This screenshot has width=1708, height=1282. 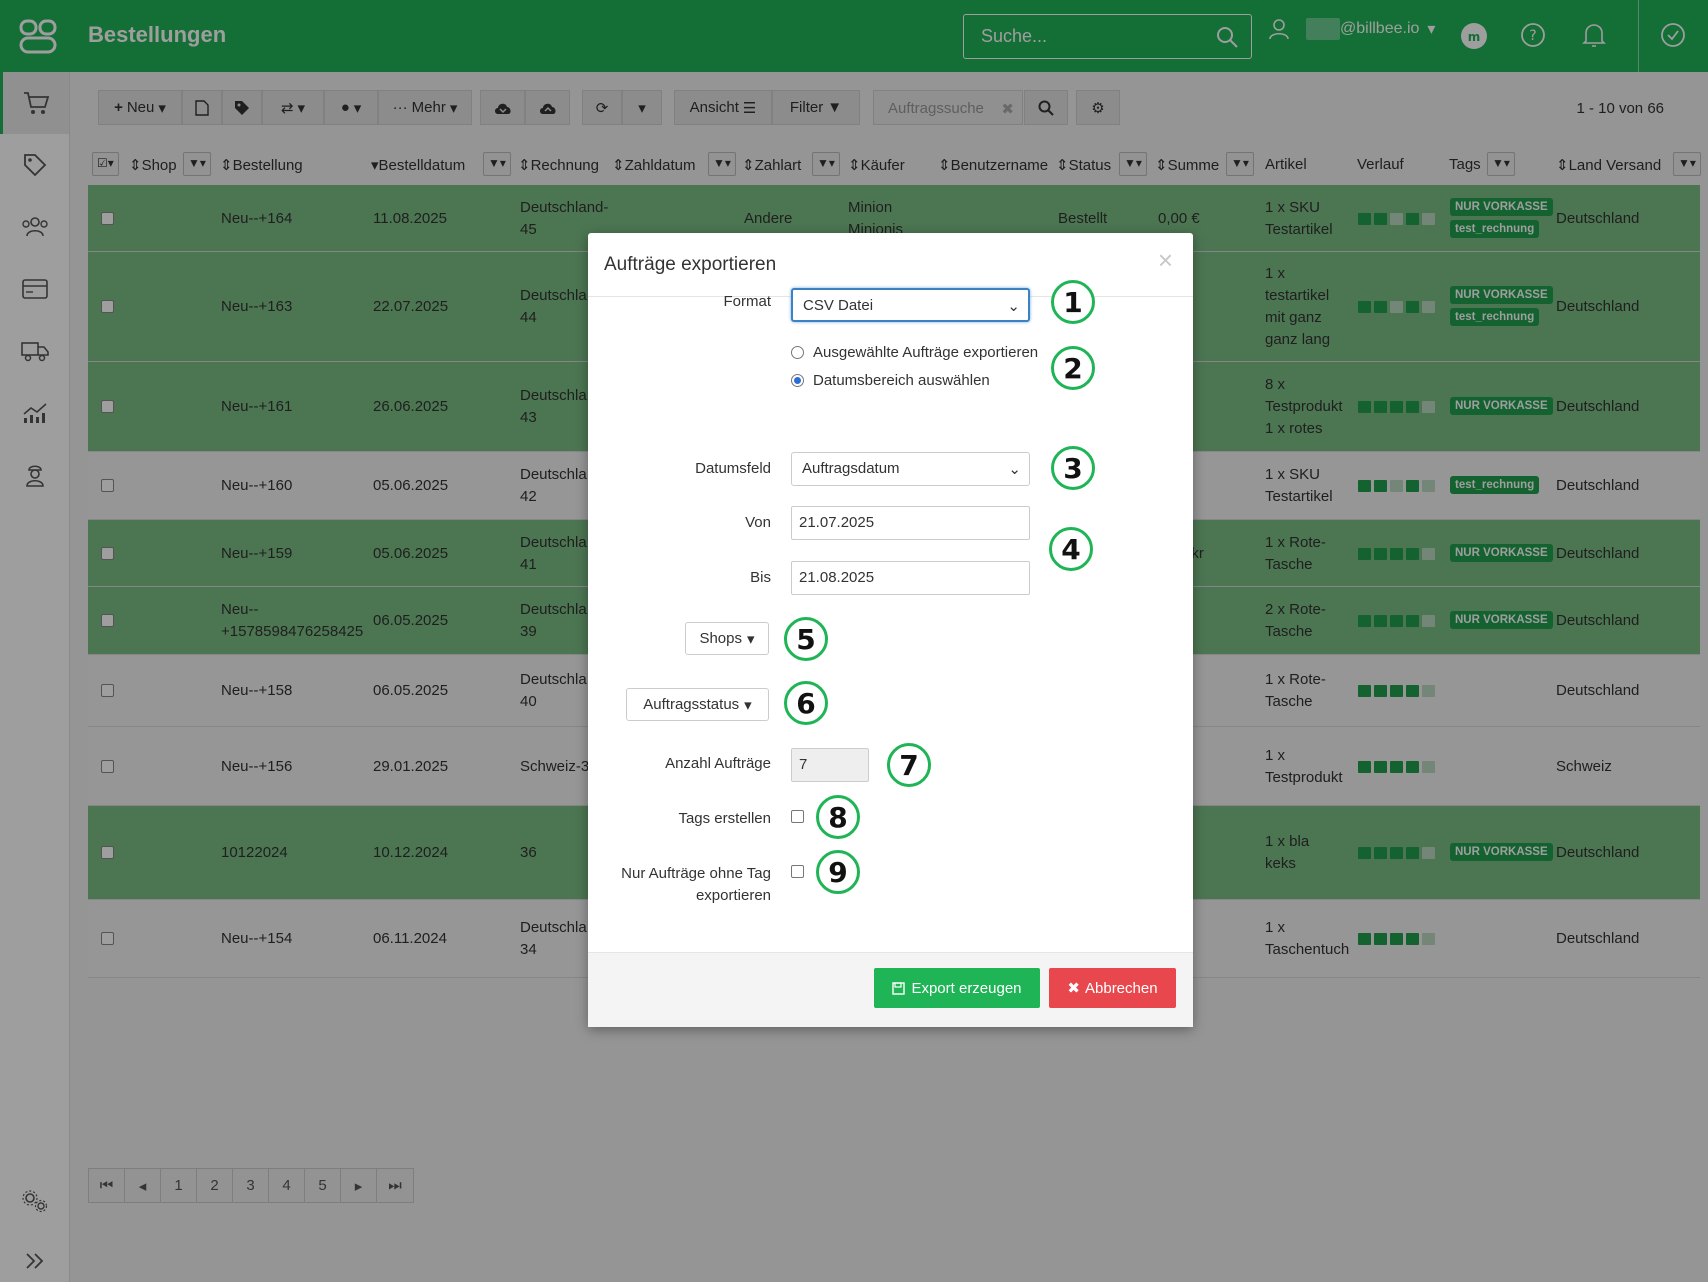 I want to click on marker-4: 4, so click(x=1071, y=549).